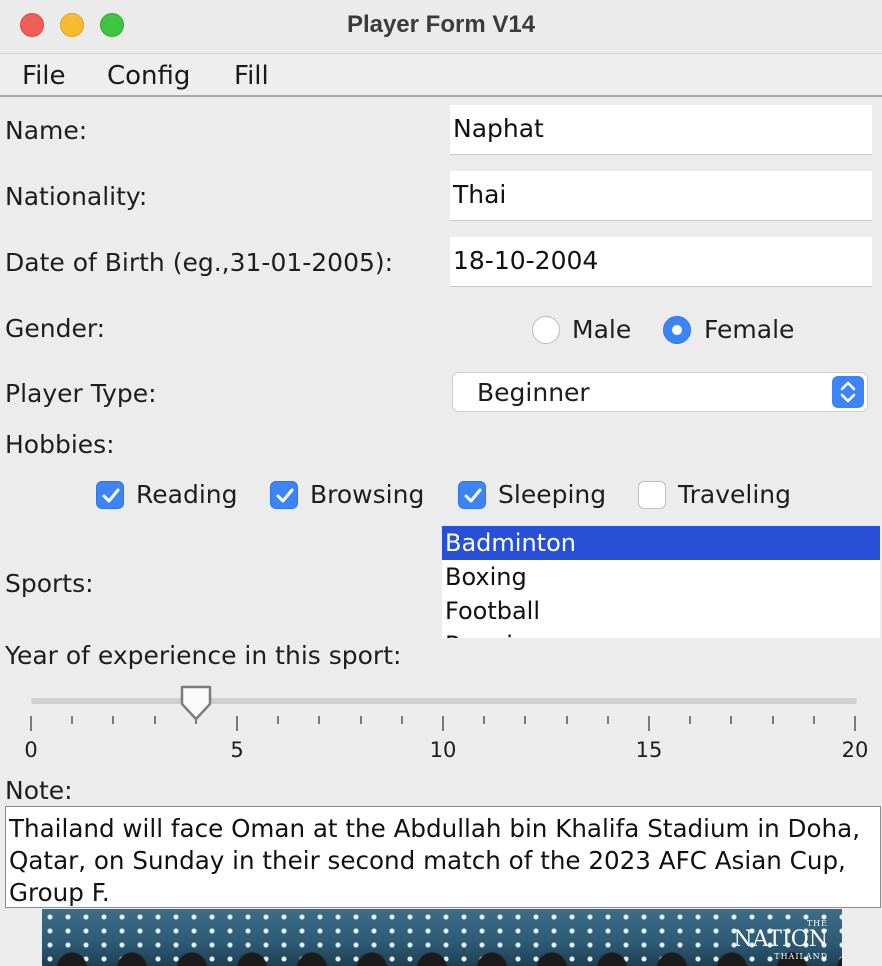 The width and height of the screenshot is (882, 966). I want to click on sports-item-badminton: Badminton, so click(661, 543).